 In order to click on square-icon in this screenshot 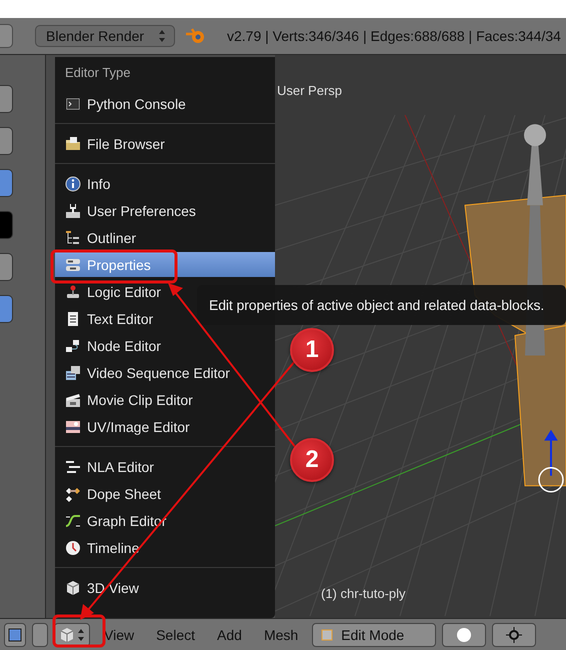, I will do `click(327, 634)`.